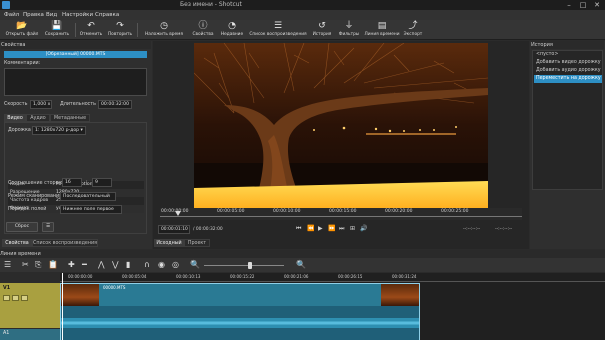  Describe the element at coordinates (72, 182) in the screenshot. I see `aspect-width-field: 16` at that location.